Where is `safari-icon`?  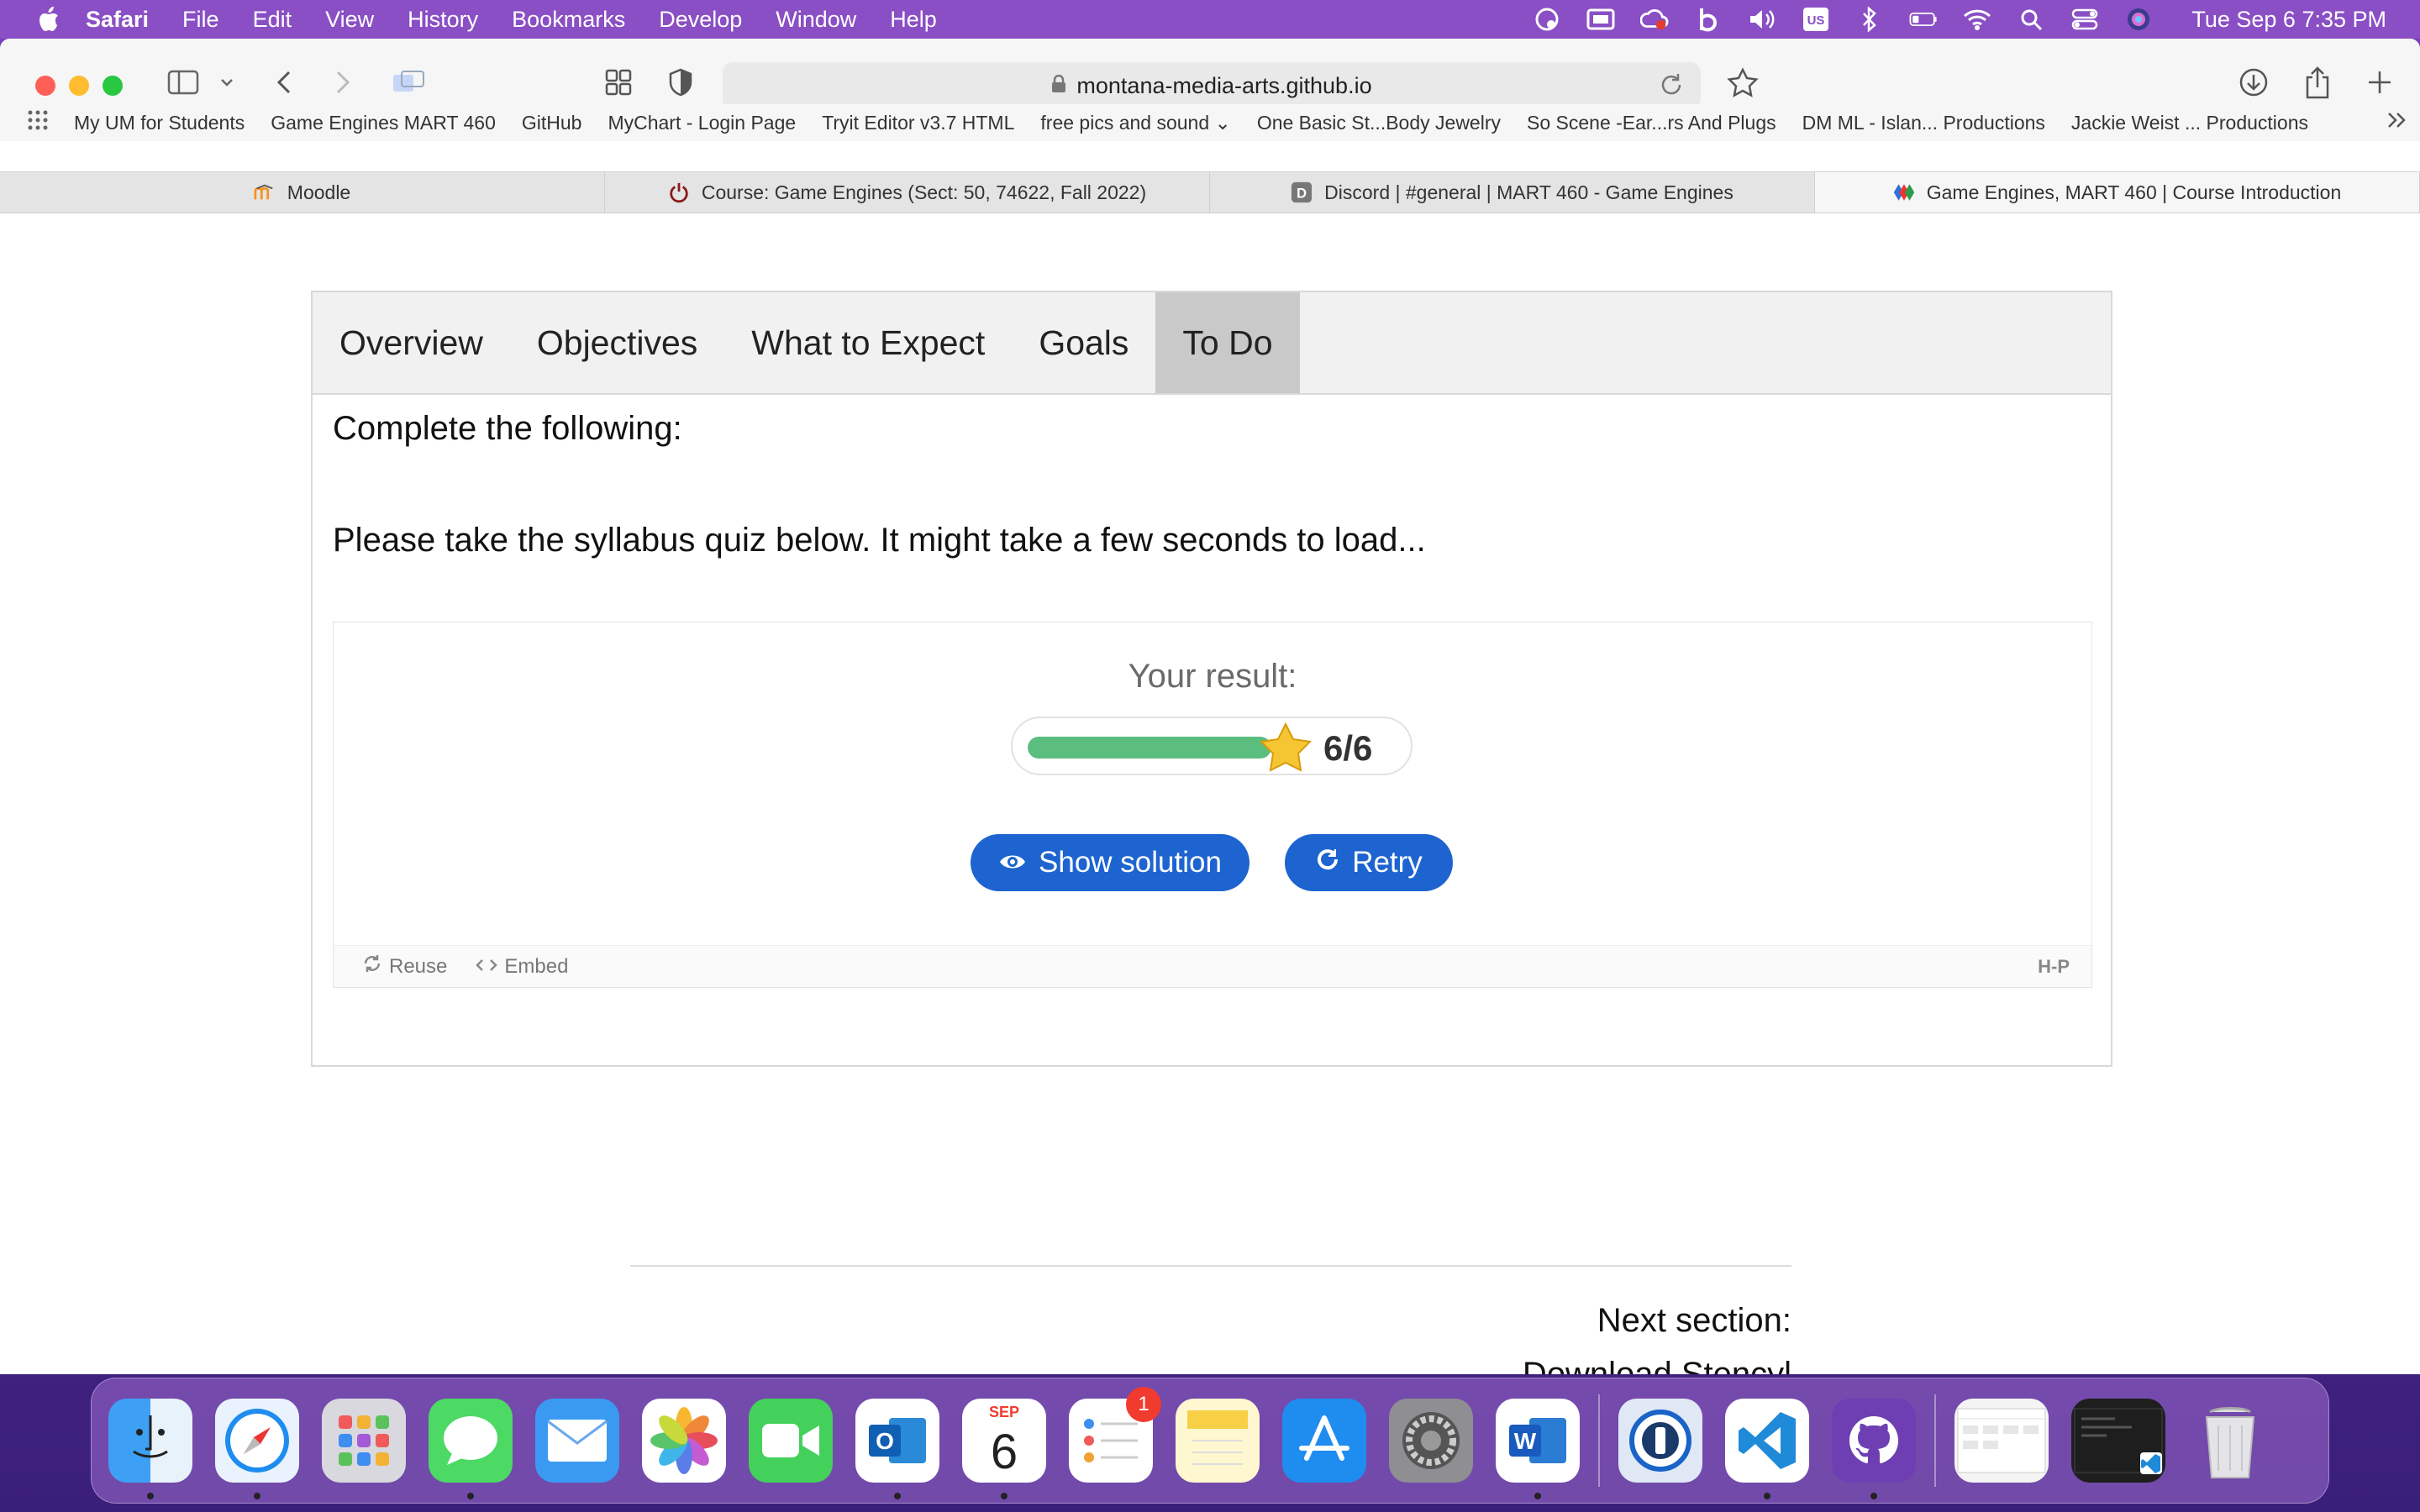 safari-icon is located at coordinates (257, 1449).